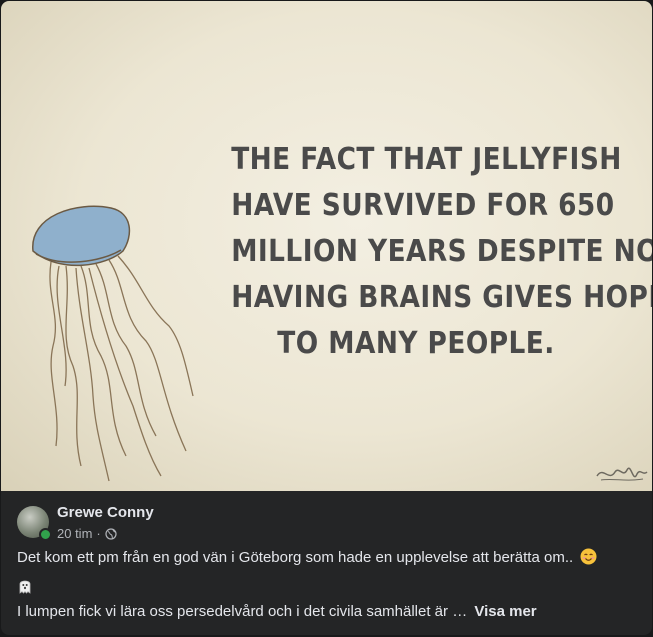 This screenshot has height=637, width=653. Describe the element at coordinates (423, 205) in the screenshot. I see `meme-line: HAVE SURVIVED FOR 650` at that location.